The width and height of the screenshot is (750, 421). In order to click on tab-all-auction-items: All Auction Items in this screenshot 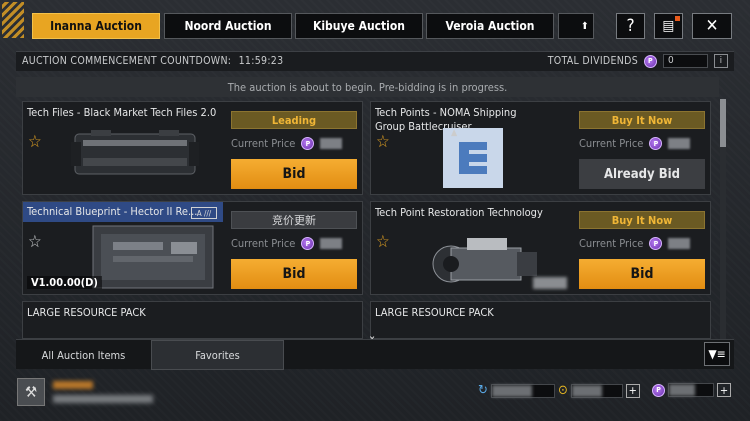, I will do `click(83, 355)`.